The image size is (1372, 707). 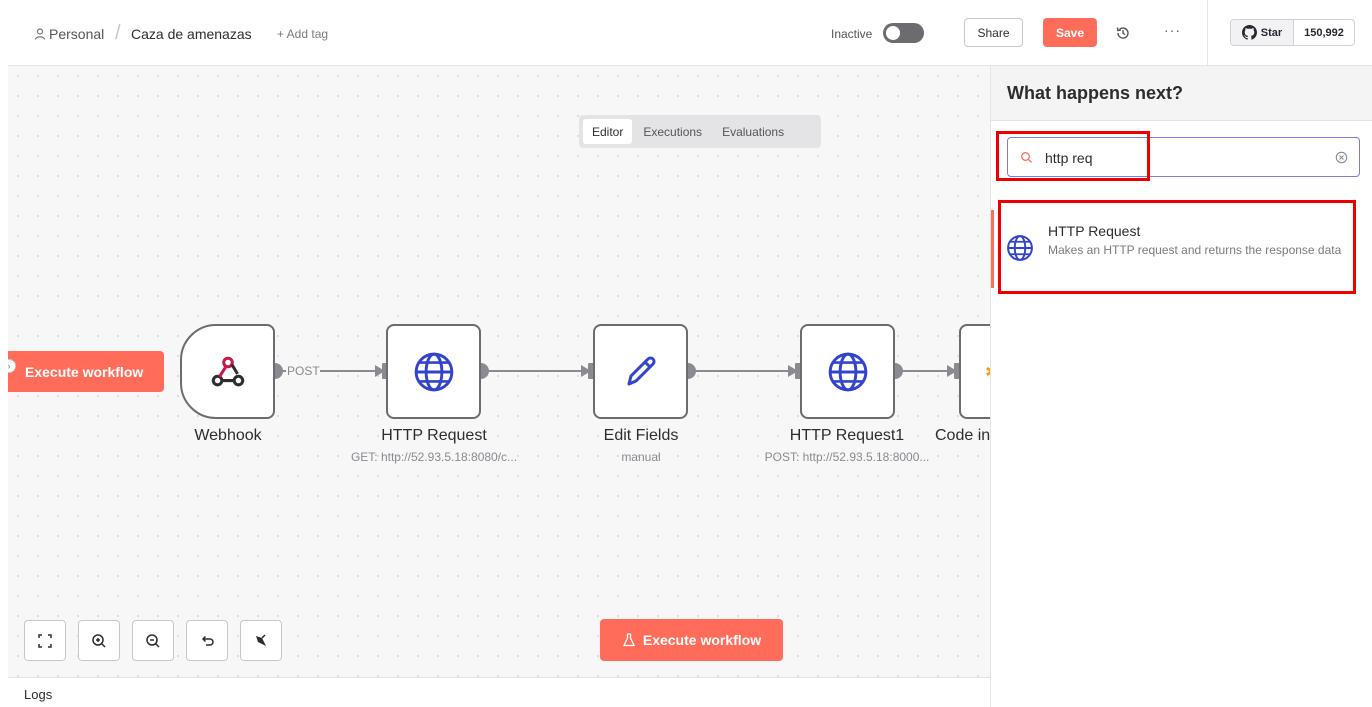 I want to click on view-tabs: Editor Executions Evaluations, so click(x=700, y=131).